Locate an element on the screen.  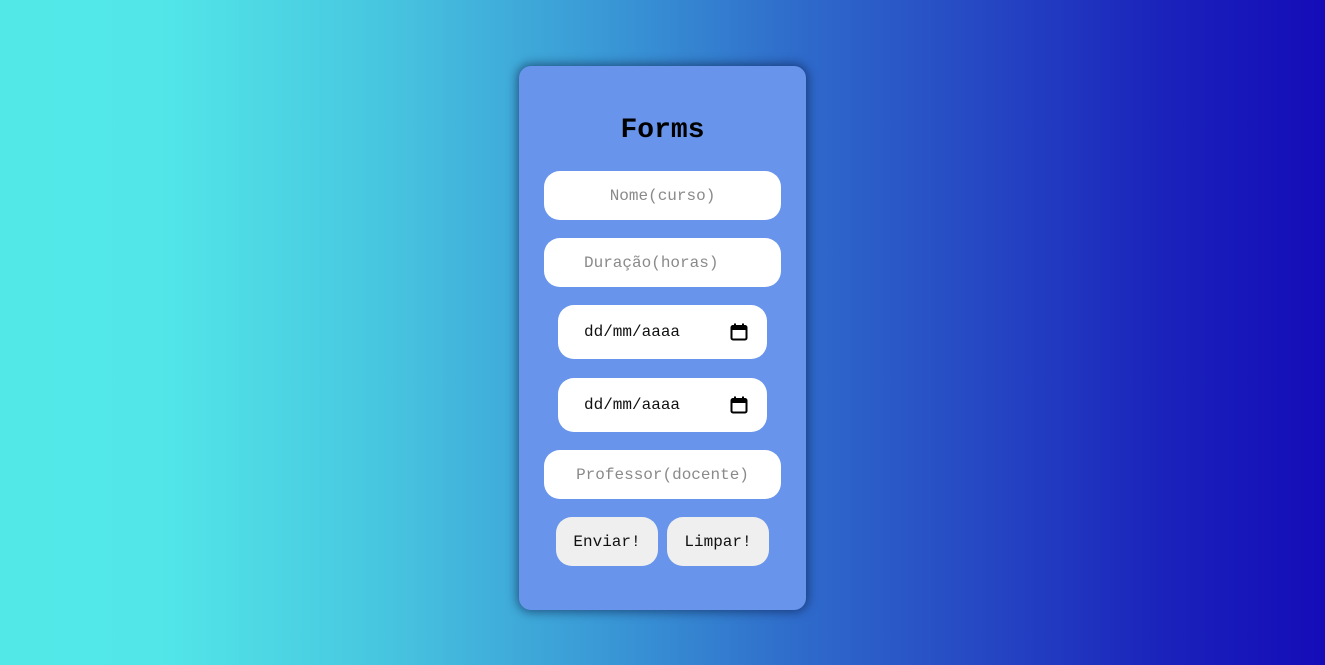
data-inicio-text: dd/mm/aaaa is located at coordinates (632, 332).